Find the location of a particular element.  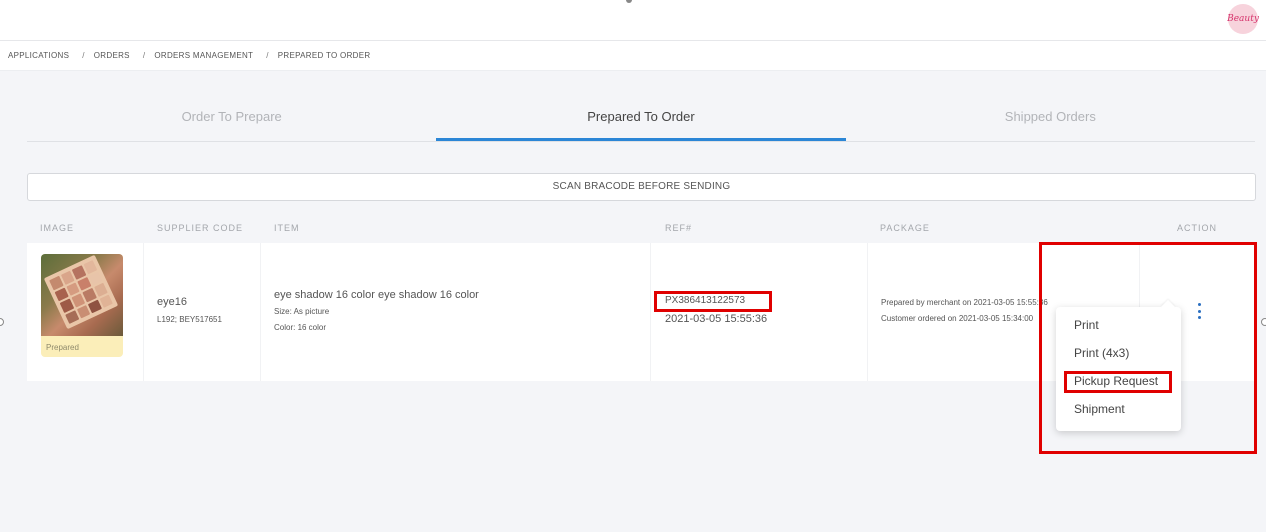

logo-text: Beauty is located at coordinates (1243, 19).